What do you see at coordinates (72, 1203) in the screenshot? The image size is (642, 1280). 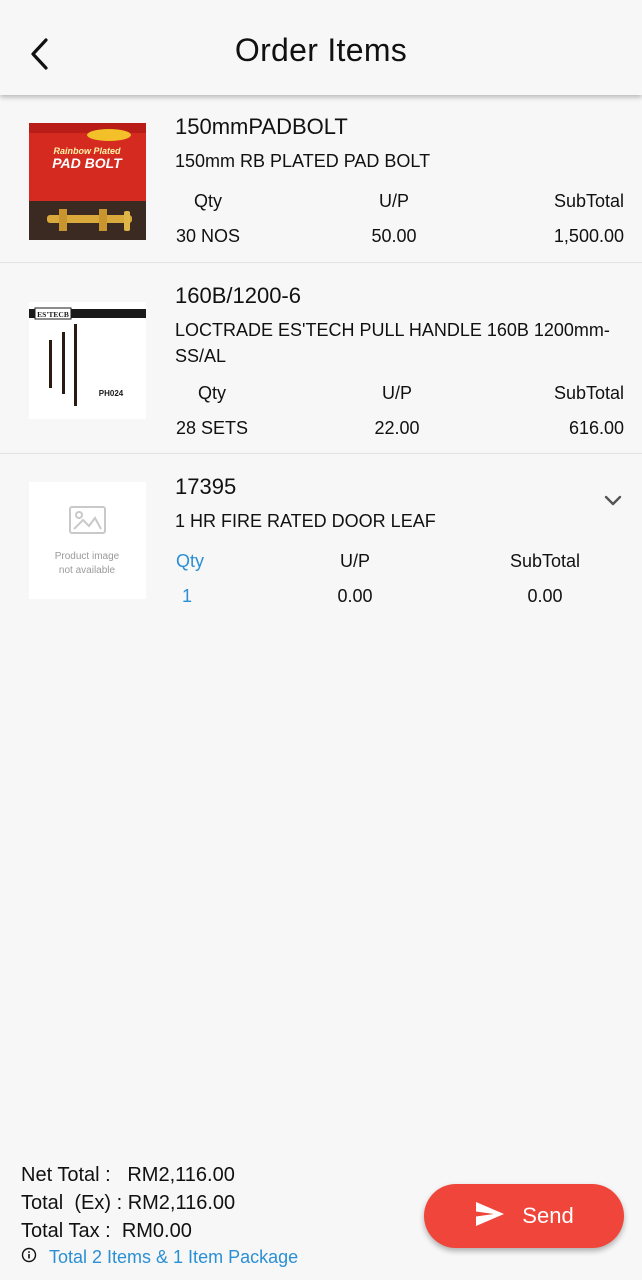 I see `total-ex-label: Total (Ex) :` at bounding box center [72, 1203].